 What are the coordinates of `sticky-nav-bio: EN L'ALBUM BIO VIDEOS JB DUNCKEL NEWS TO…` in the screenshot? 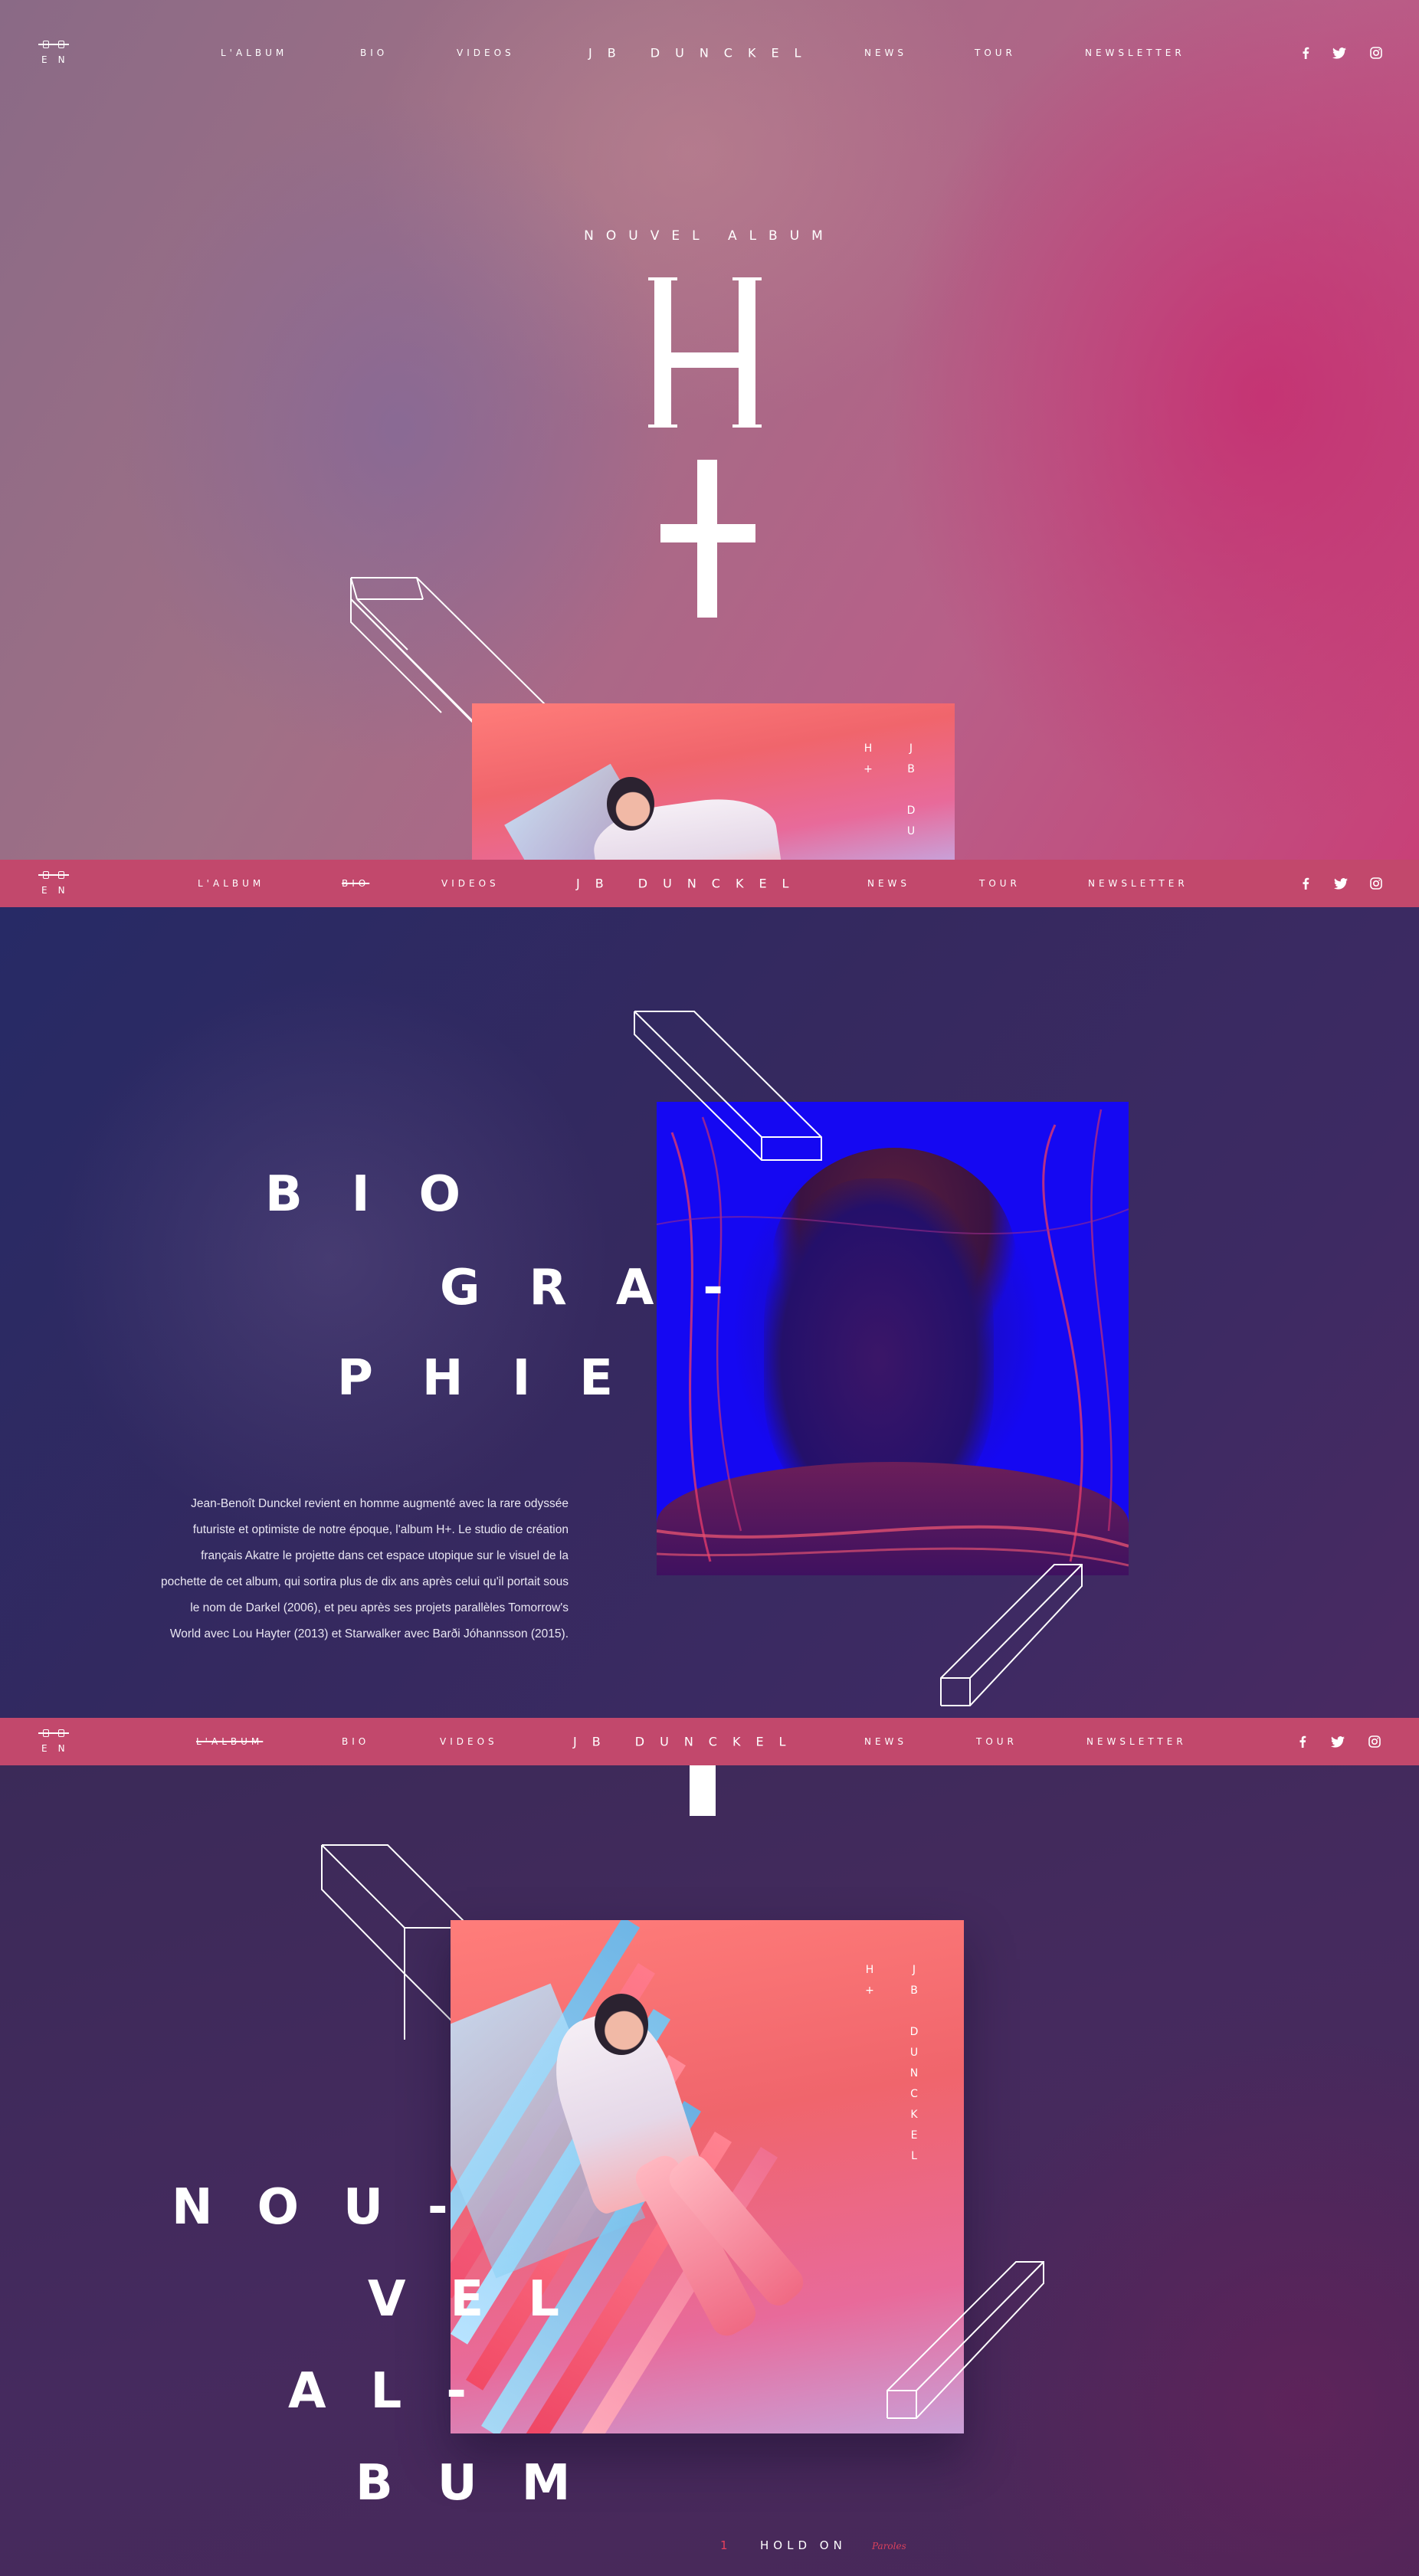 It's located at (709, 884).